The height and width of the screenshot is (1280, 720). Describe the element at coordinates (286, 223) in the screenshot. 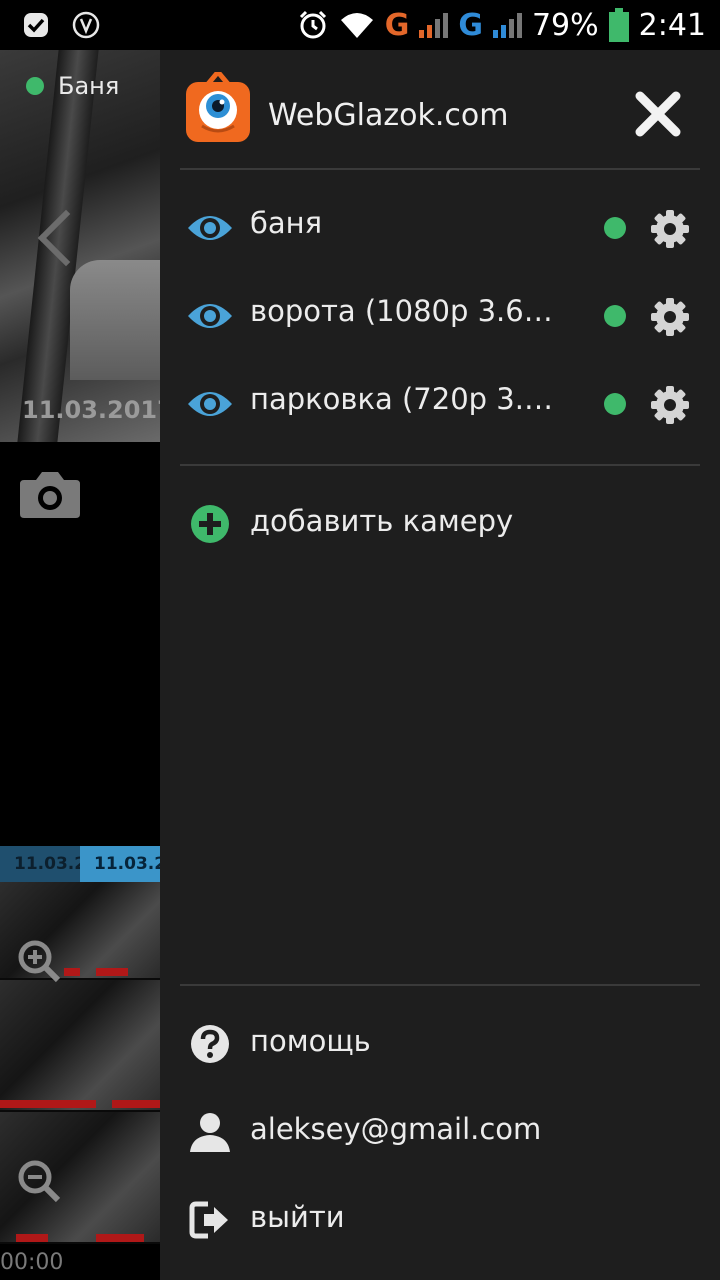

I see `camera-name: баня` at that location.